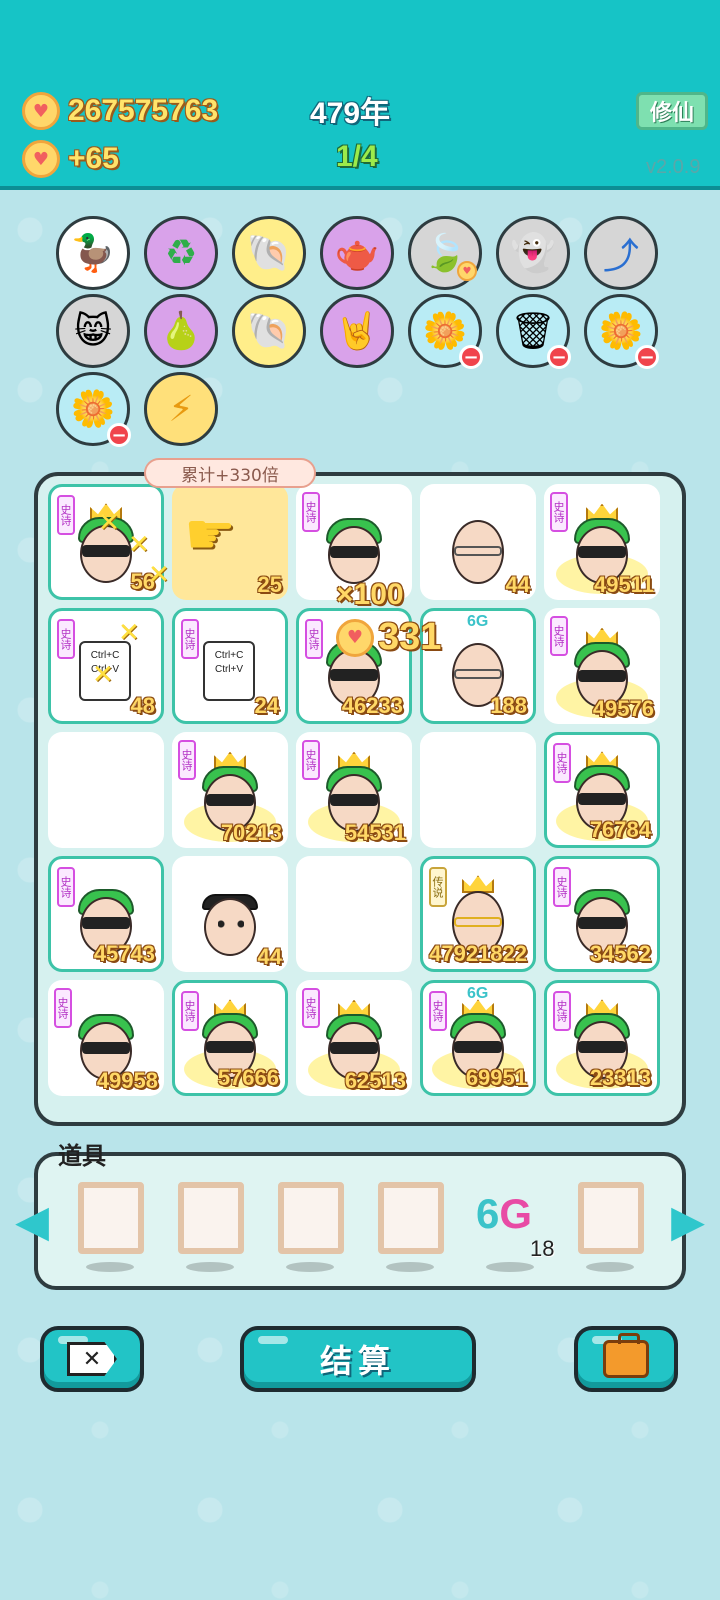  Describe the element at coordinates (533, 331) in the screenshot. I see `trash-bag-icon: 🗑 −` at that location.